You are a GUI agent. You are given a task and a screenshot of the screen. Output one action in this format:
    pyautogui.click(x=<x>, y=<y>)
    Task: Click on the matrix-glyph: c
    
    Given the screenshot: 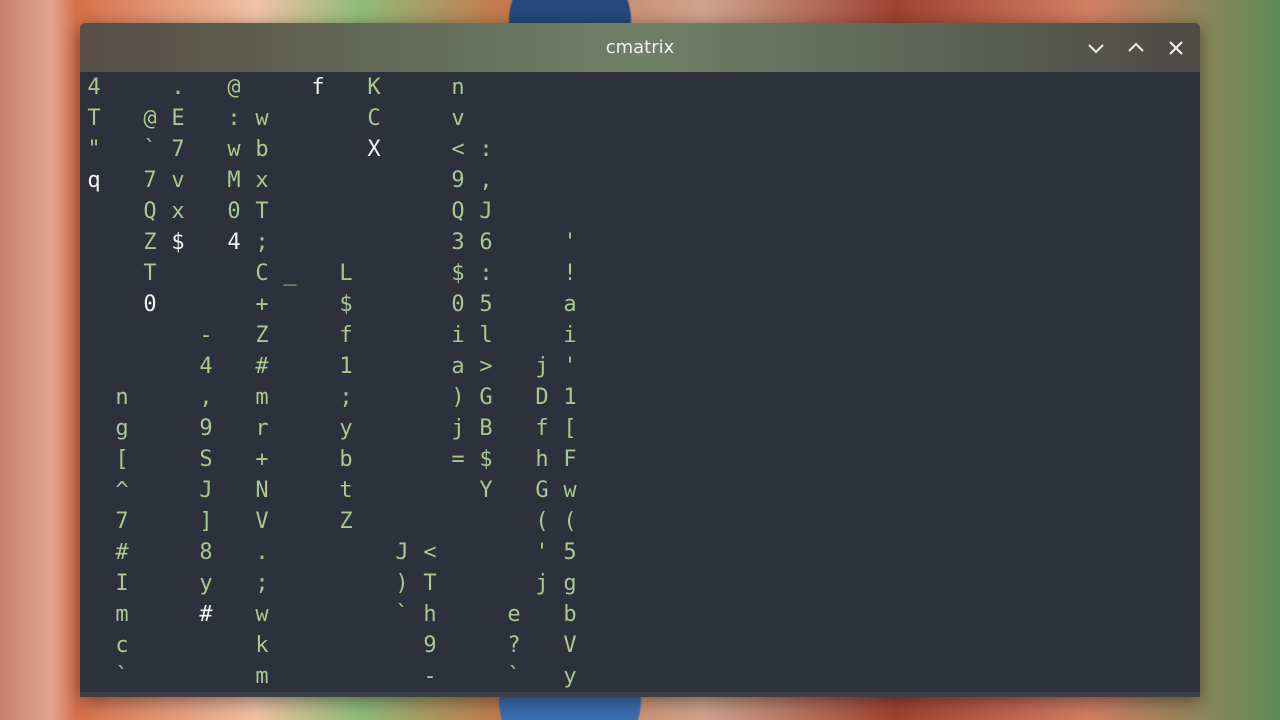 What is the action you would take?
    pyautogui.click(x=122, y=645)
    